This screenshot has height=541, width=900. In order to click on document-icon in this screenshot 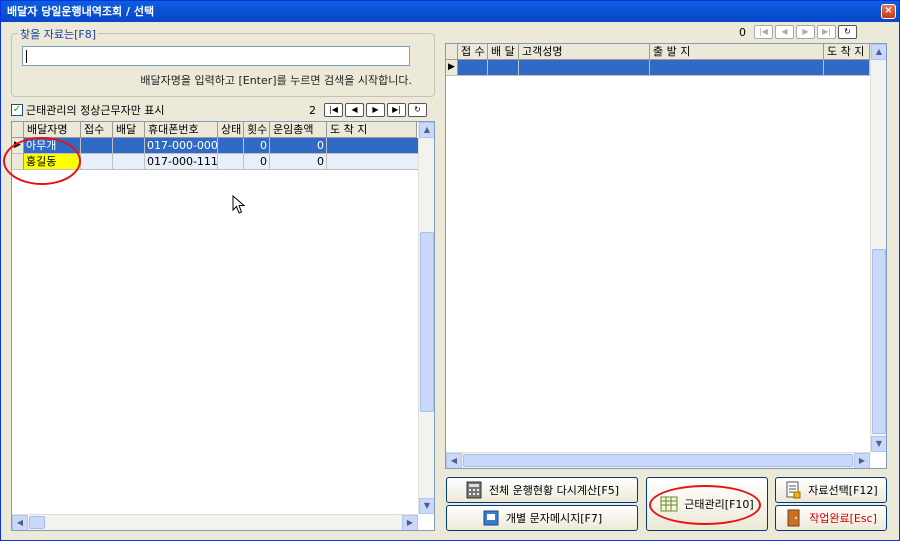, I will do `click(793, 490)`.